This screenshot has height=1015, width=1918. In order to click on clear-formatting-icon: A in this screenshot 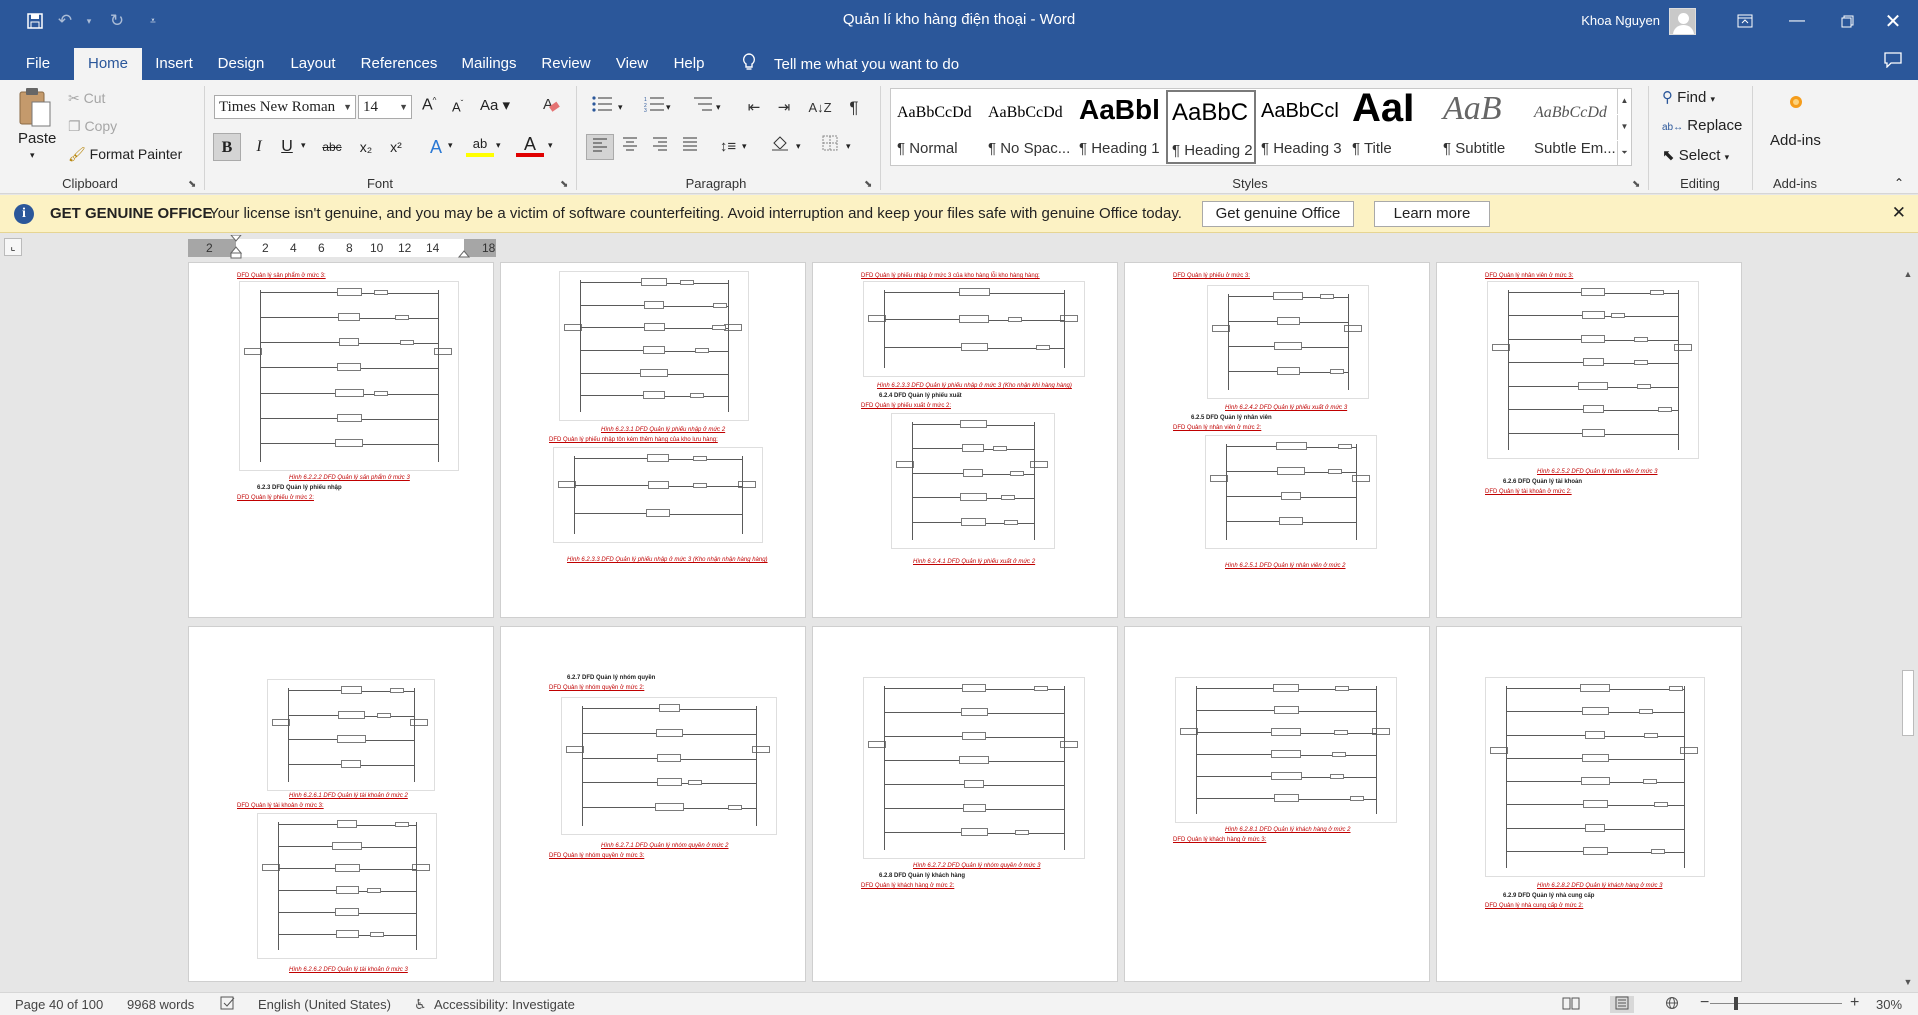, I will do `click(551, 105)`.